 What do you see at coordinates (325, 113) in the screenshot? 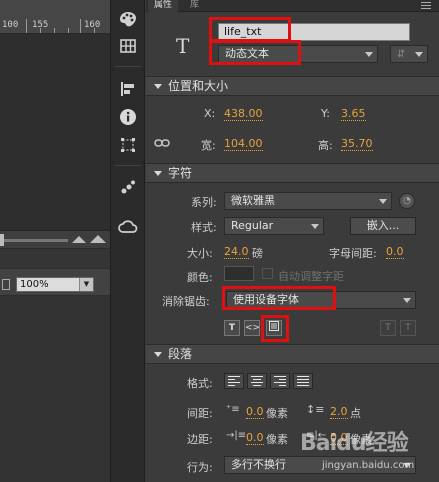
I see `y-label: Y:` at bounding box center [325, 113].